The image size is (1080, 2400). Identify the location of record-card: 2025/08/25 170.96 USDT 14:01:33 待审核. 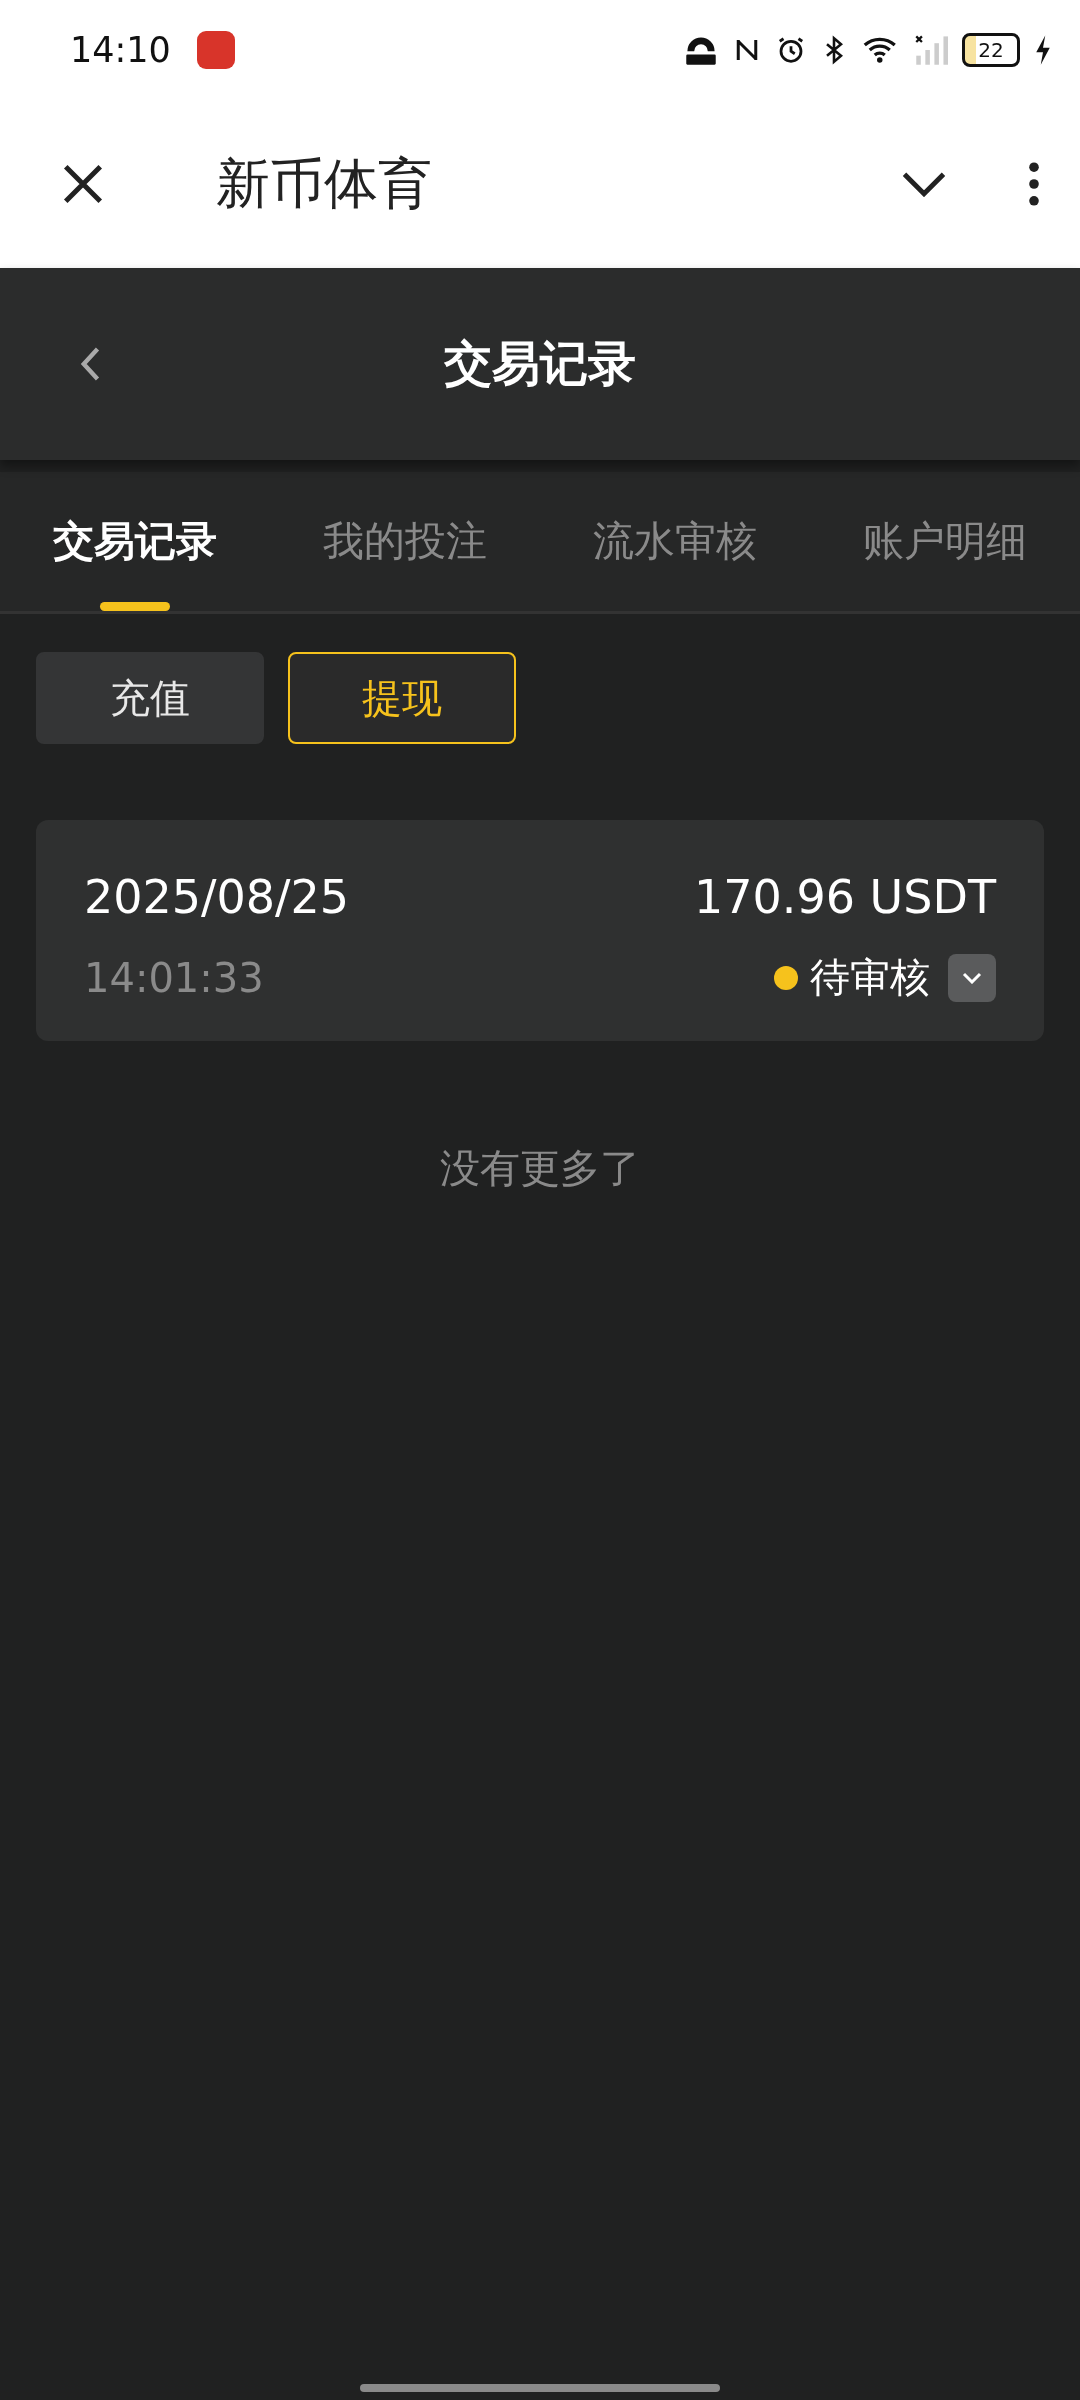
(540, 930).